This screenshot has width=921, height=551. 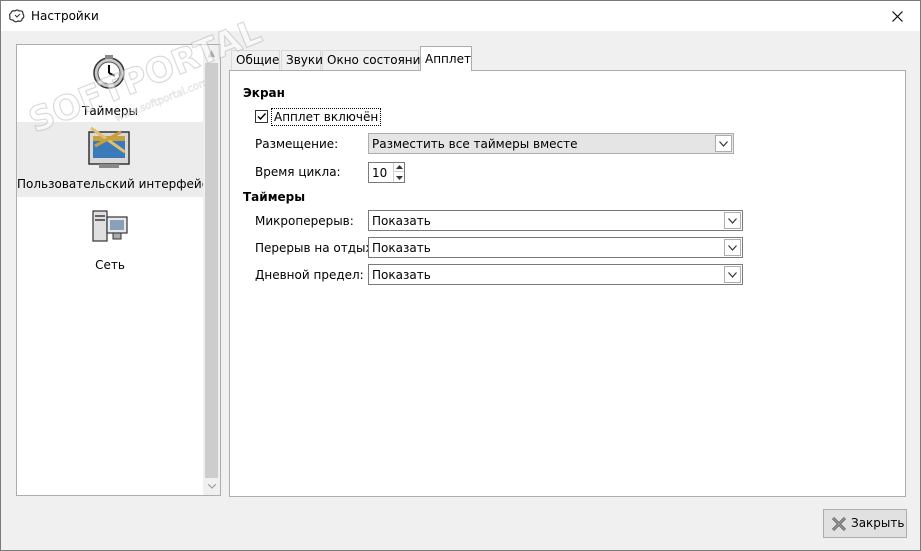 What do you see at coordinates (211, 486) in the screenshot?
I see `scroll-down-arrow-icon` at bounding box center [211, 486].